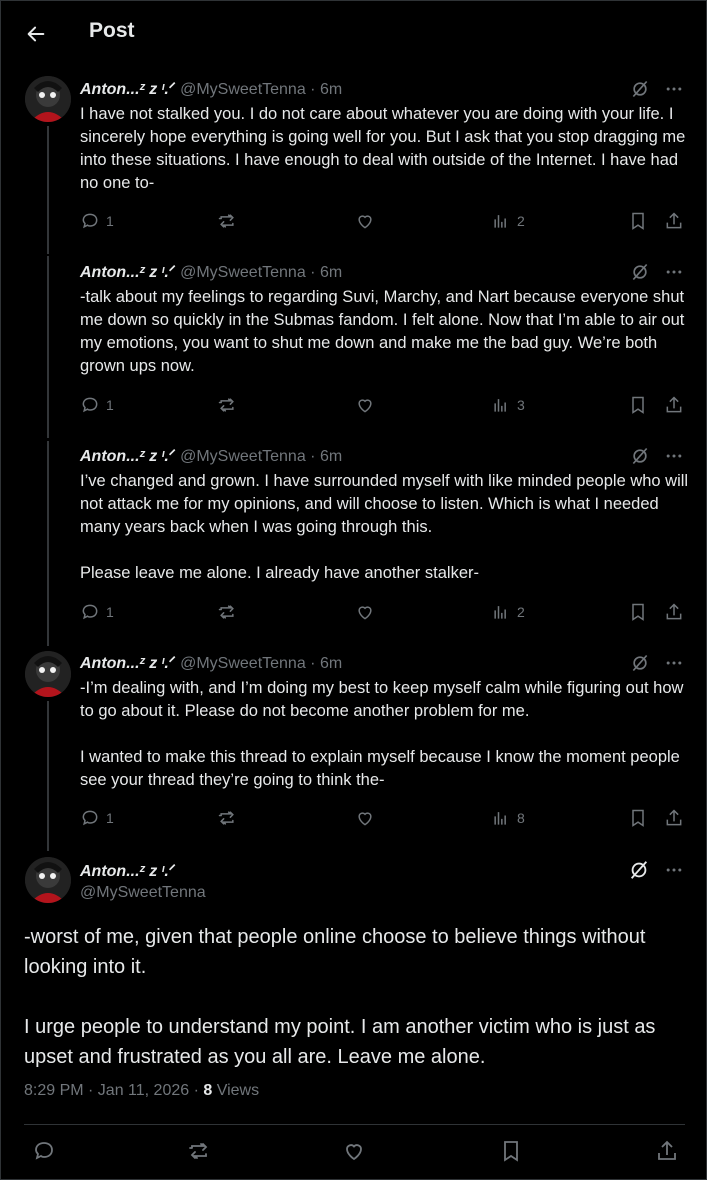 The height and width of the screenshot is (1180, 707). What do you see at coordinates (521, 221) in the screenshot?
I see `views-count: 2` at bounding box center [521, 221].